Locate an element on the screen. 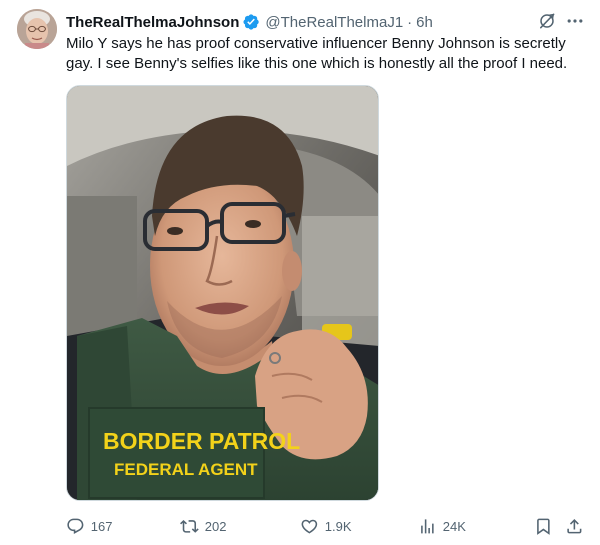 This screenshot has height=545, width=600. vest-patch-line2: FEDERAL AGENT is located at coordinates (186, 469).